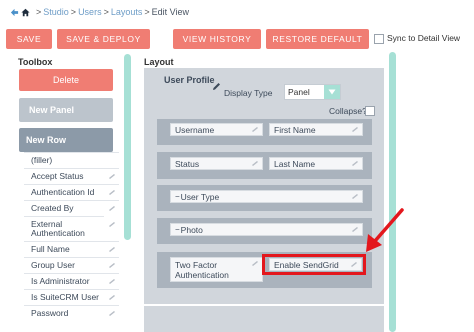 The width and height of the screenshot is (474, 332). What do you see at coordinates (50, 249) in the screenshot?
I see `toolbox-field-label: Full Name` at bounding box center [50, 249].